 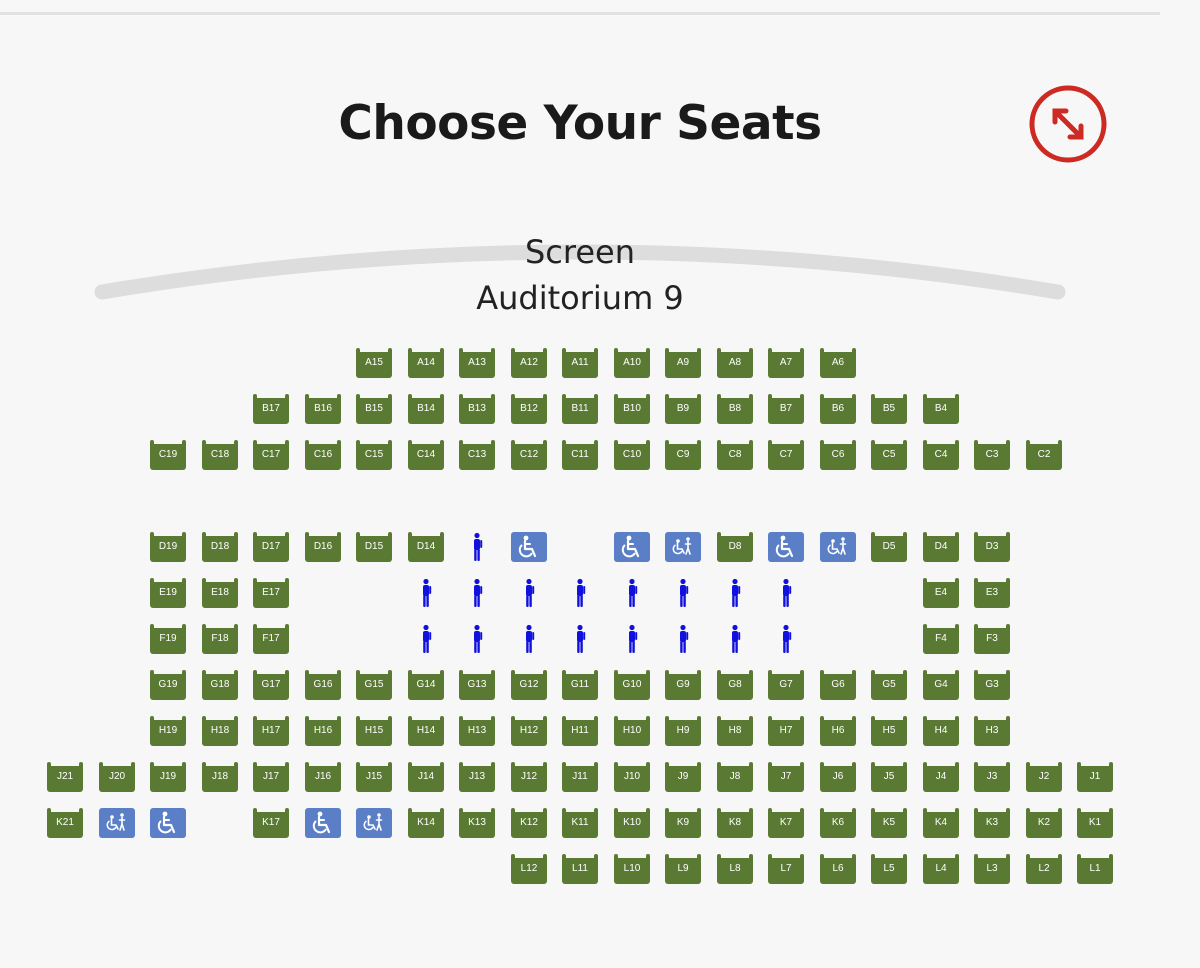 What do you see at coordinates (323, 409) in the screenshot?
I see `seat-B16: B16` at bounding box center [323, 409].